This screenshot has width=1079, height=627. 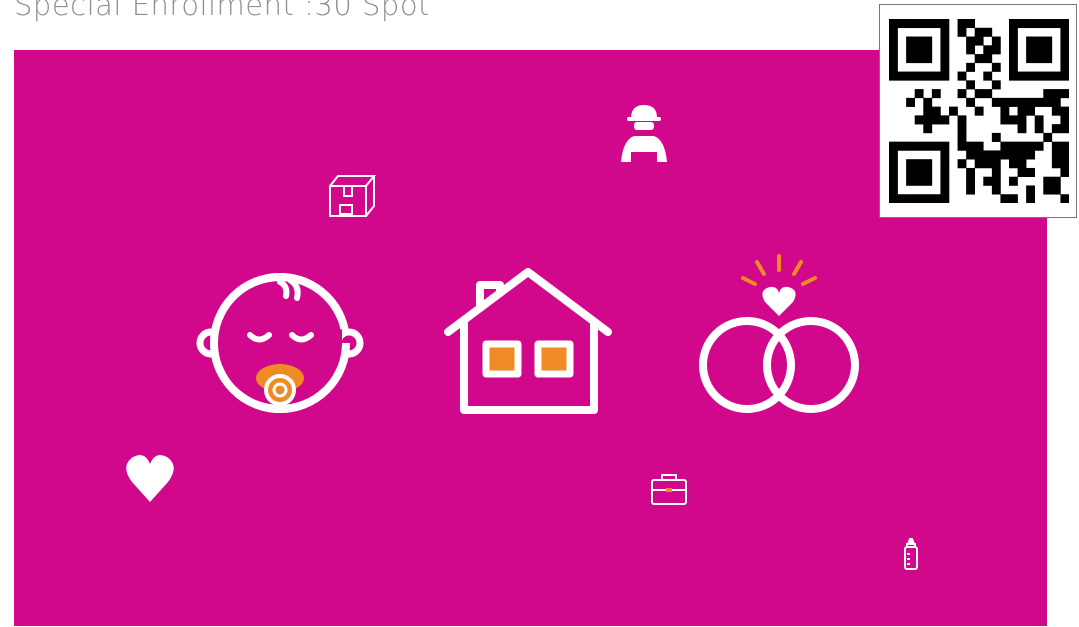 What do you see at coordinates (280, 343) in the screenshot?
I see `baby-icon` at bounding box center [280, 343].